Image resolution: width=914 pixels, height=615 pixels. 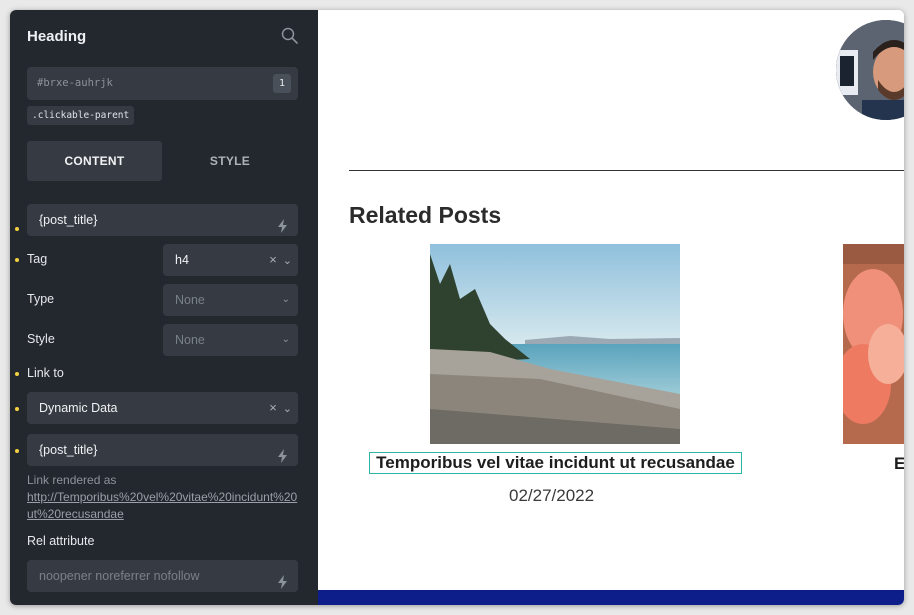 What do you see at coordinates (41, 339) in the screenshot?
I see `style-label: Style` at bounding box center [41, 339].